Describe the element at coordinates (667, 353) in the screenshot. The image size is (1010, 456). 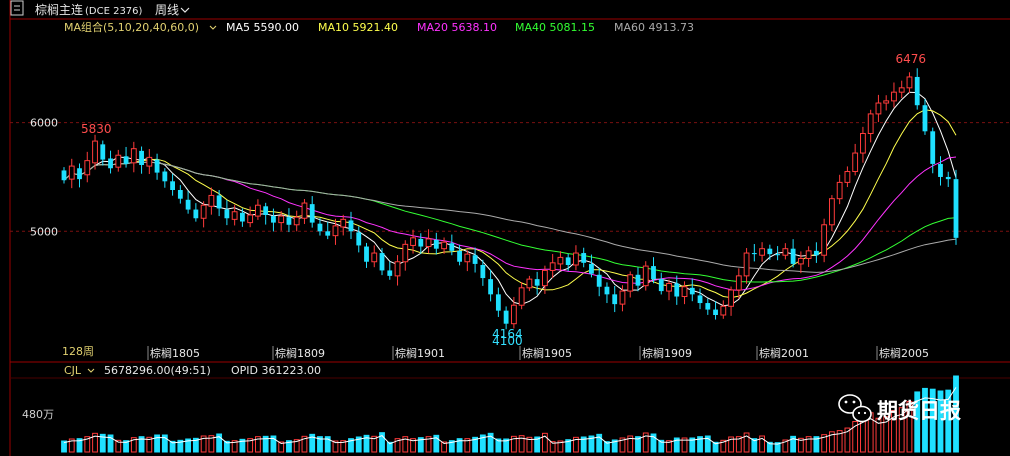
I see `time-tick-label: 棕榈1909` at that location.